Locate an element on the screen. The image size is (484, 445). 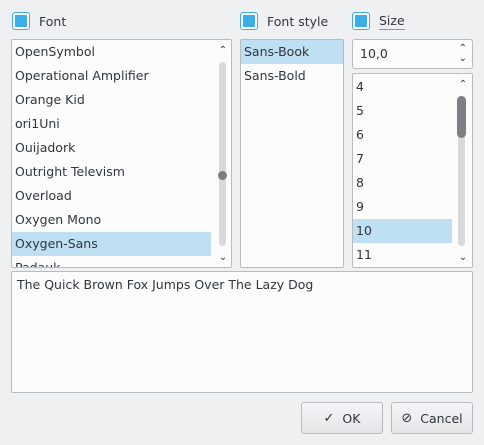
font-checkbox is located at coordinates (21, 21).